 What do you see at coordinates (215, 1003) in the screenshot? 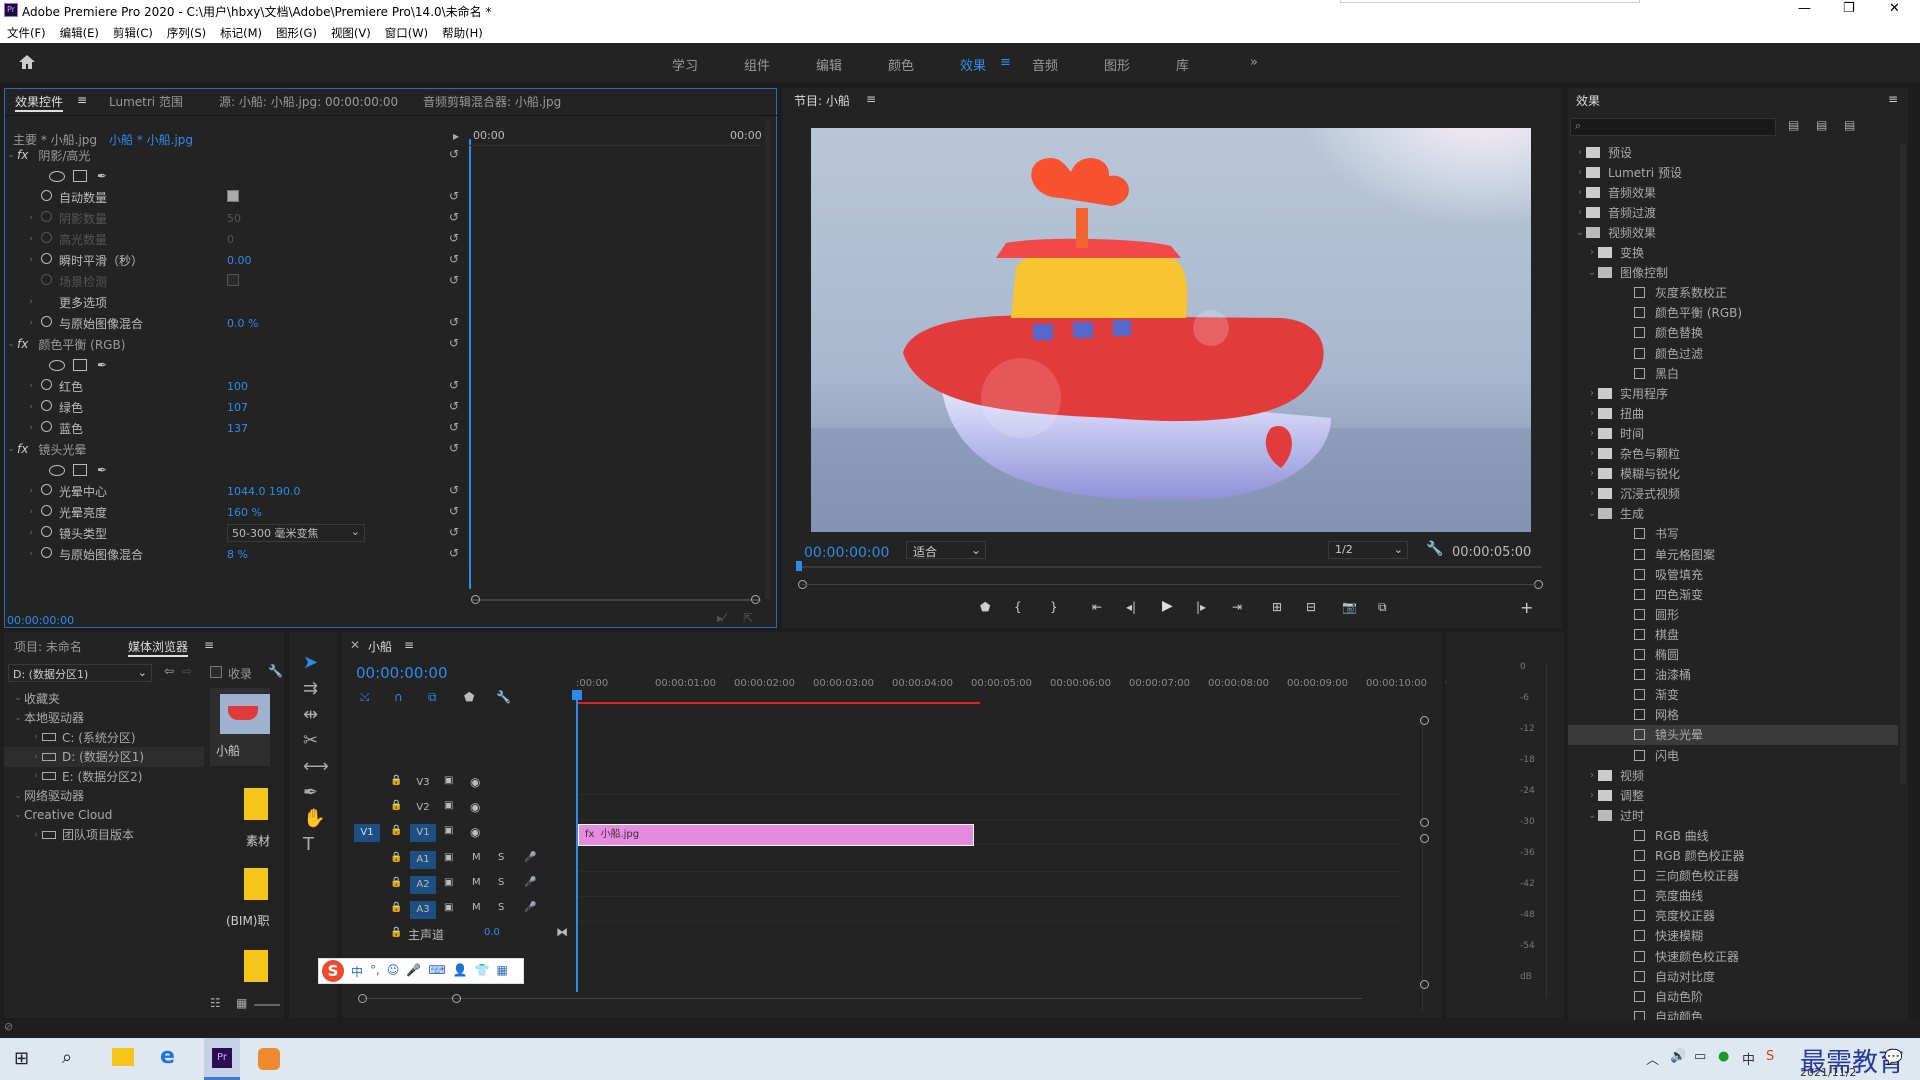
I see `list-view-icon: ☷` at bounding box center [215, 1003].